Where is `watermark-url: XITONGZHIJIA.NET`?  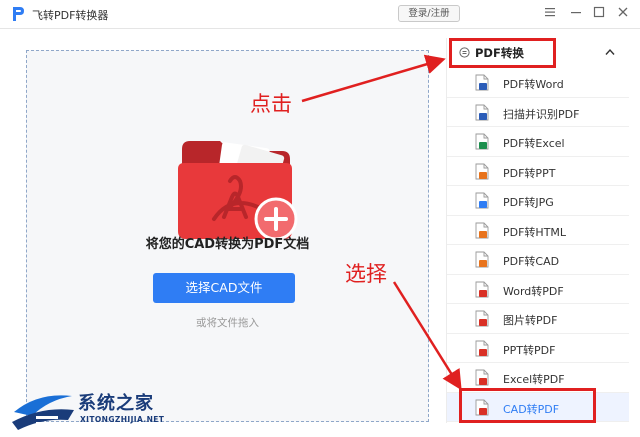 watermark-url: XITONGZHIJIA.NET is located at coordinates (122, 419).